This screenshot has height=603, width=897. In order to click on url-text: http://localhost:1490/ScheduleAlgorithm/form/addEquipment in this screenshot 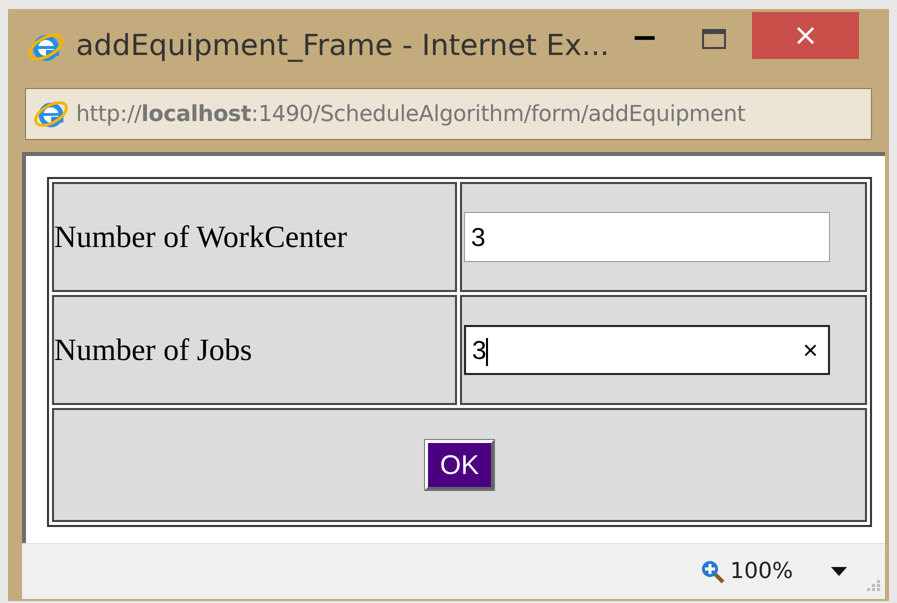, I will do `click(411, 114)`.